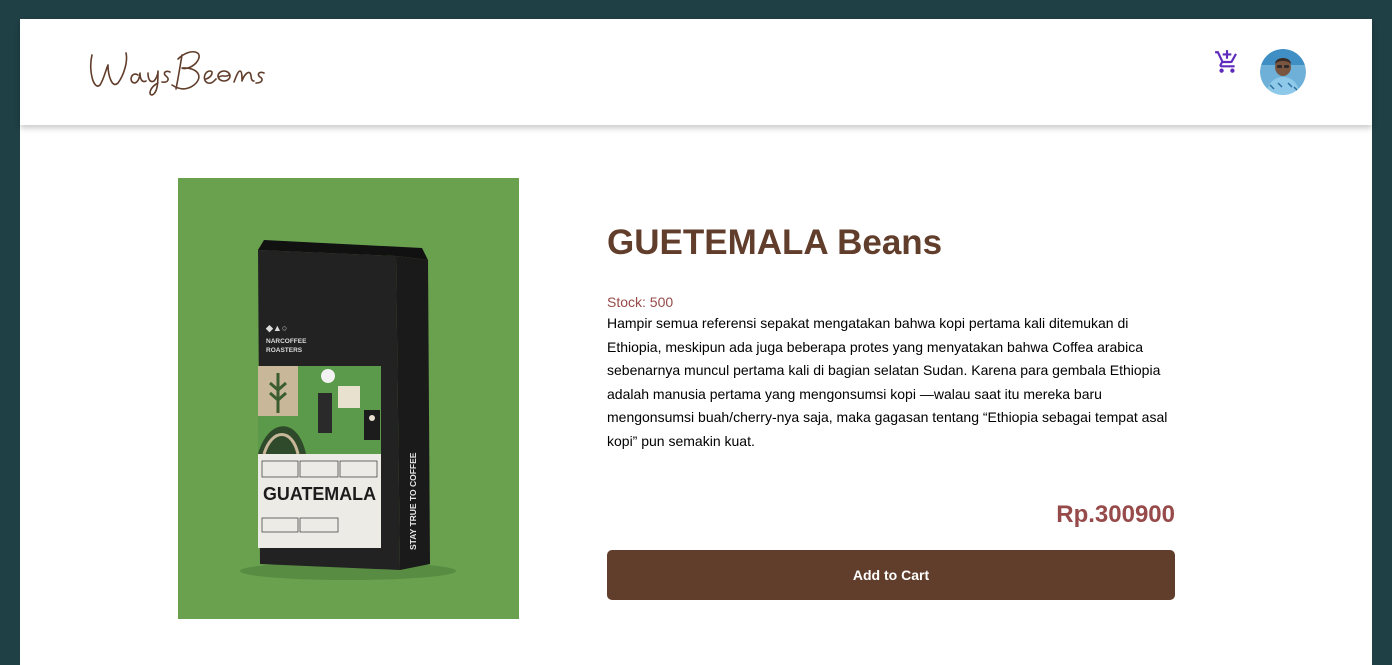 The width and height of the screenshot is (1392, 665). What do you see at coordinates (1115, 514) in the screenshot?
I see `product-price: Rp.300900` at bounding box center [1115, 514].